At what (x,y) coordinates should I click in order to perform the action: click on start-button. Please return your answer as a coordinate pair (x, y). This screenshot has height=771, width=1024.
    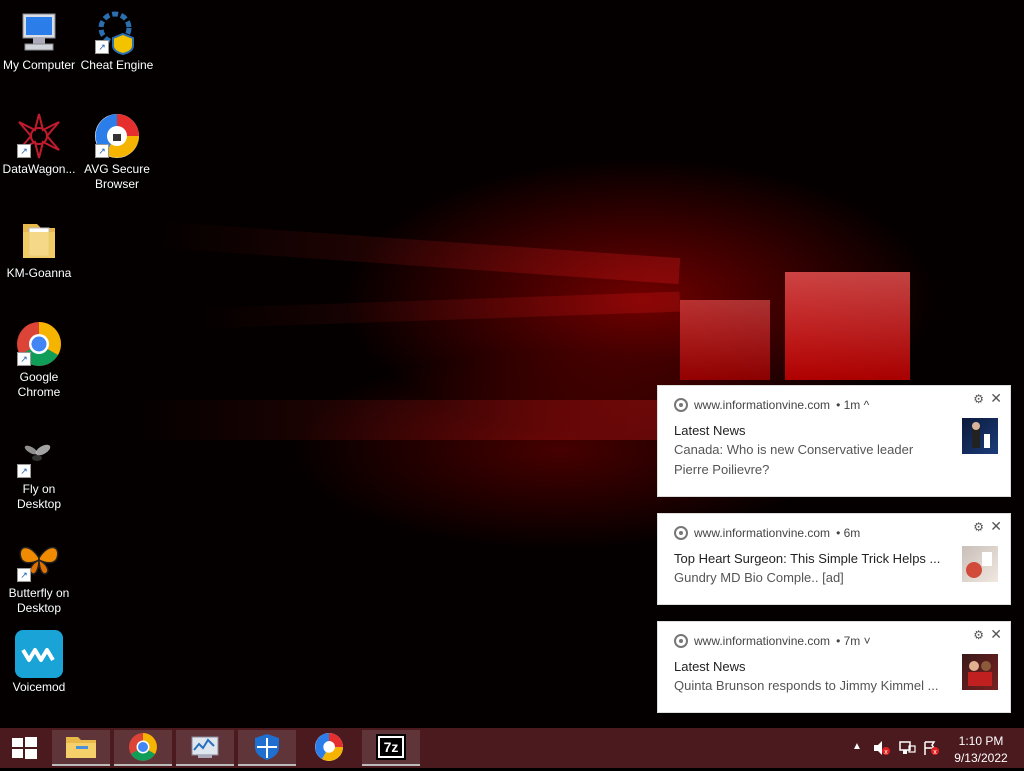
    Looking at the image, I should click on (24, 748).